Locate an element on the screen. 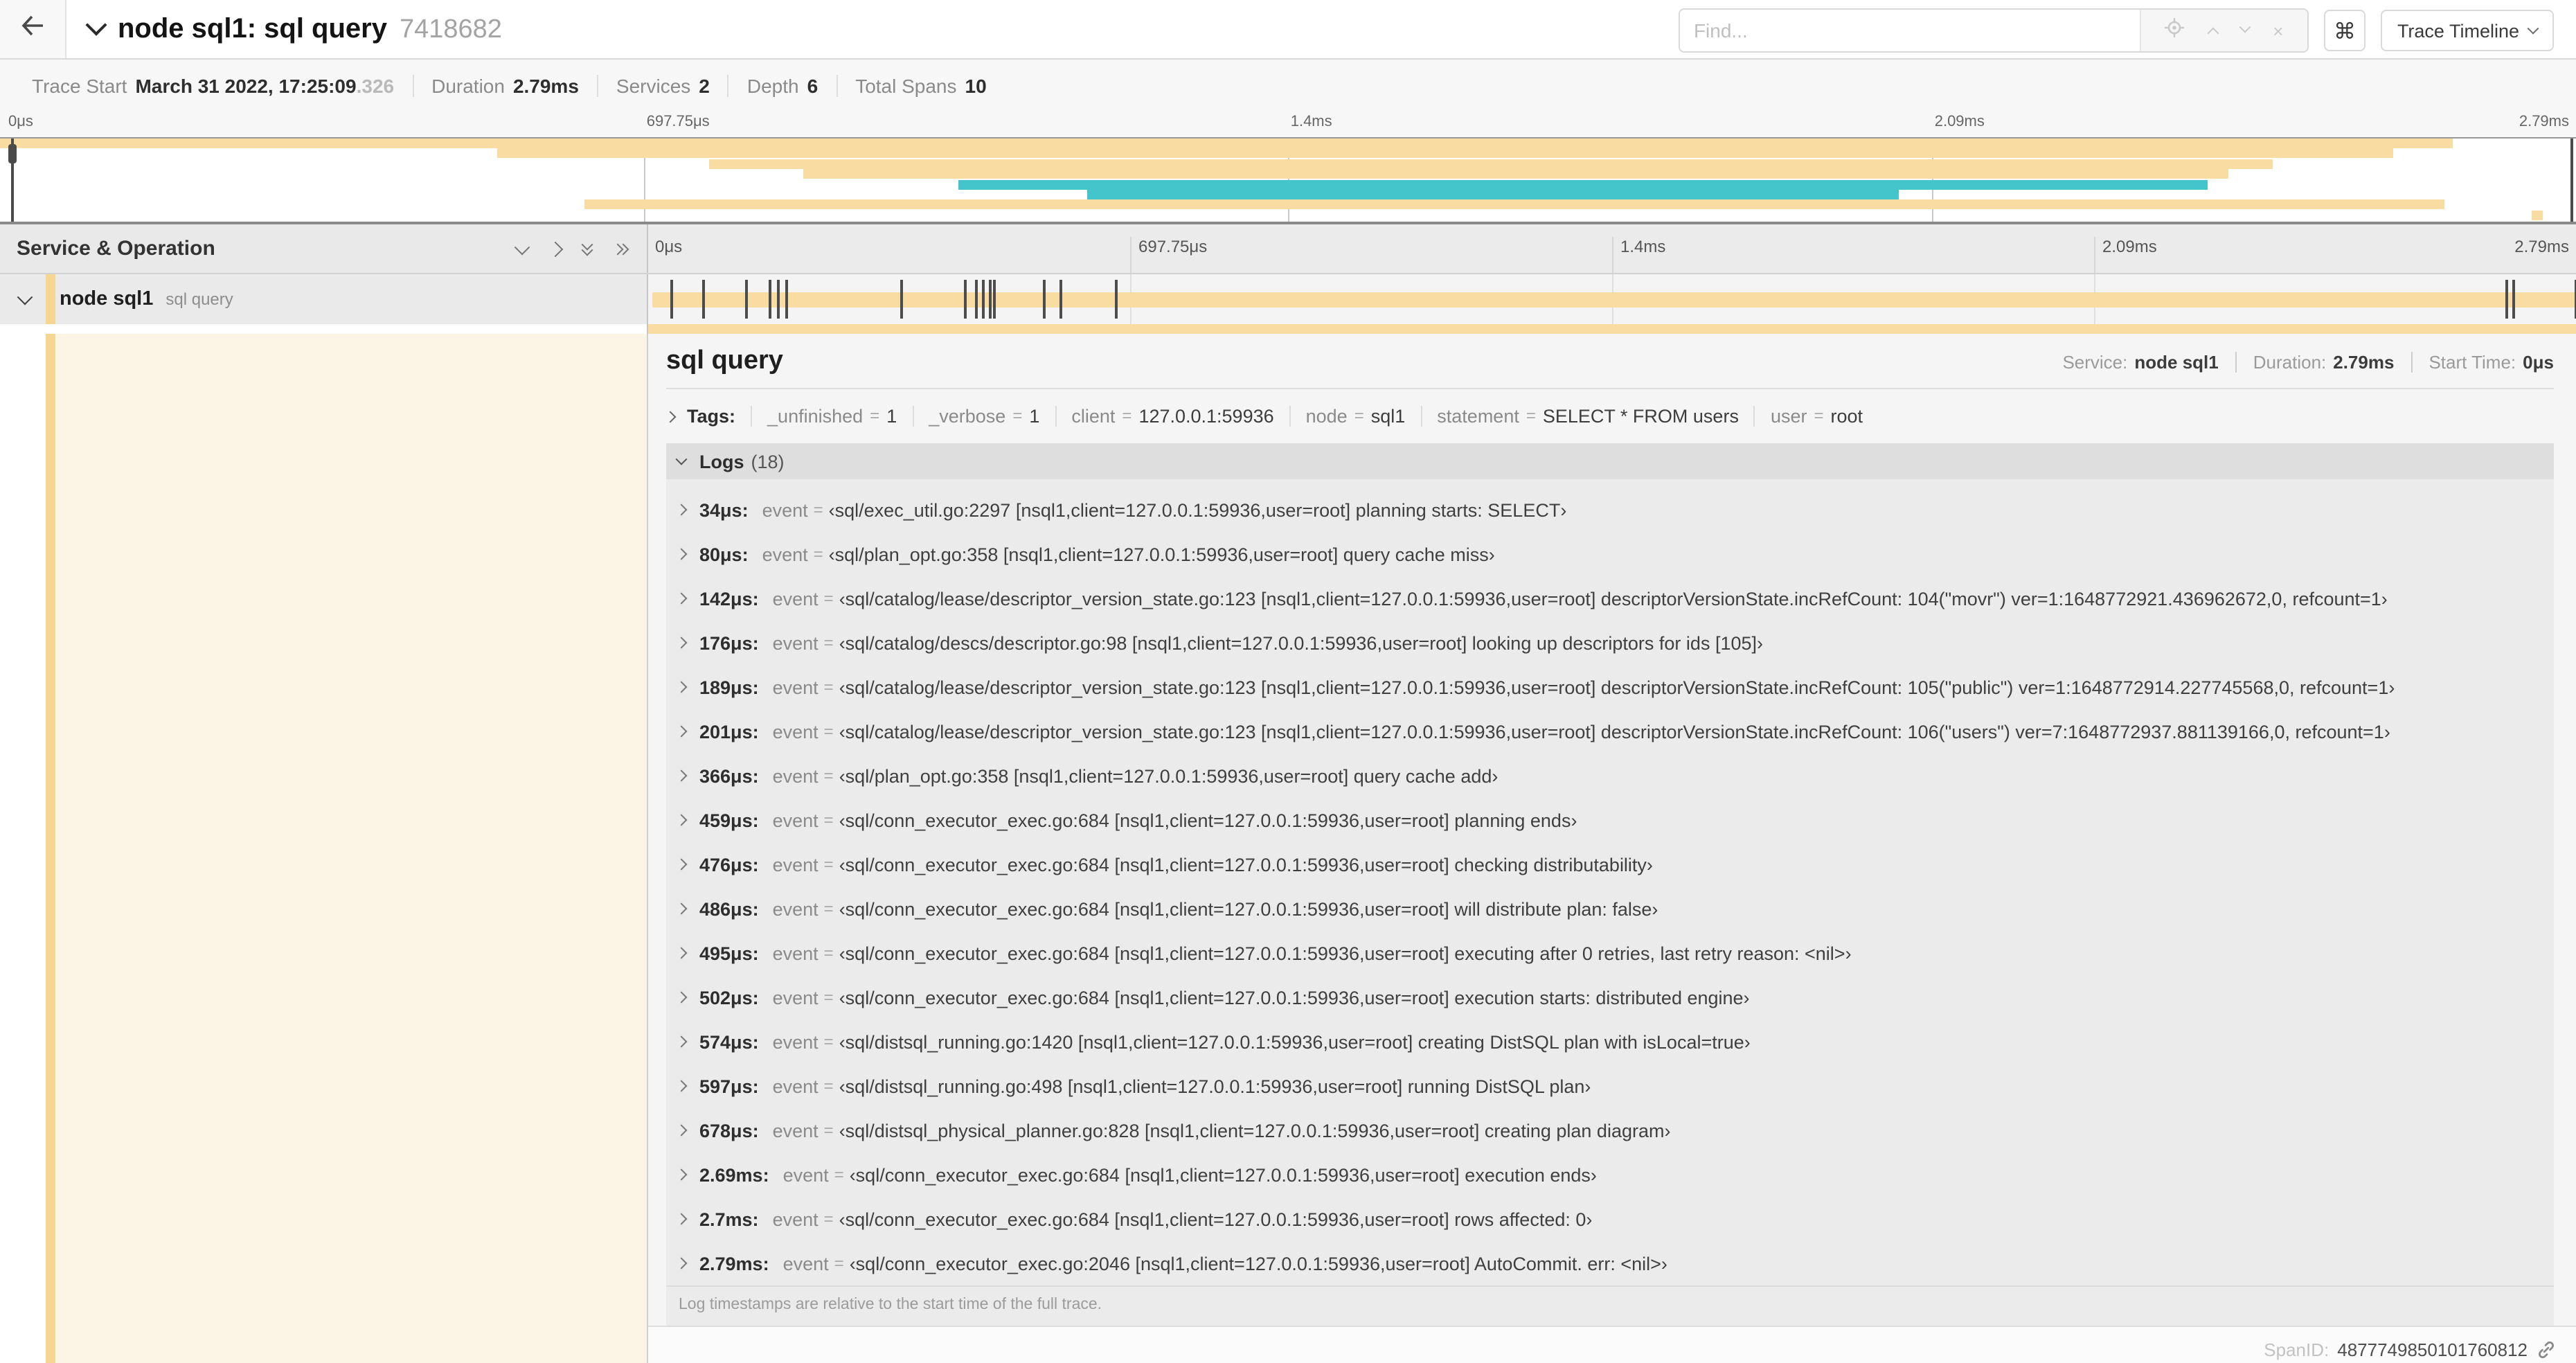 This screenshot has width=2576, height=1363. tag-key: _unfinished is located at coordinates (815, 417).